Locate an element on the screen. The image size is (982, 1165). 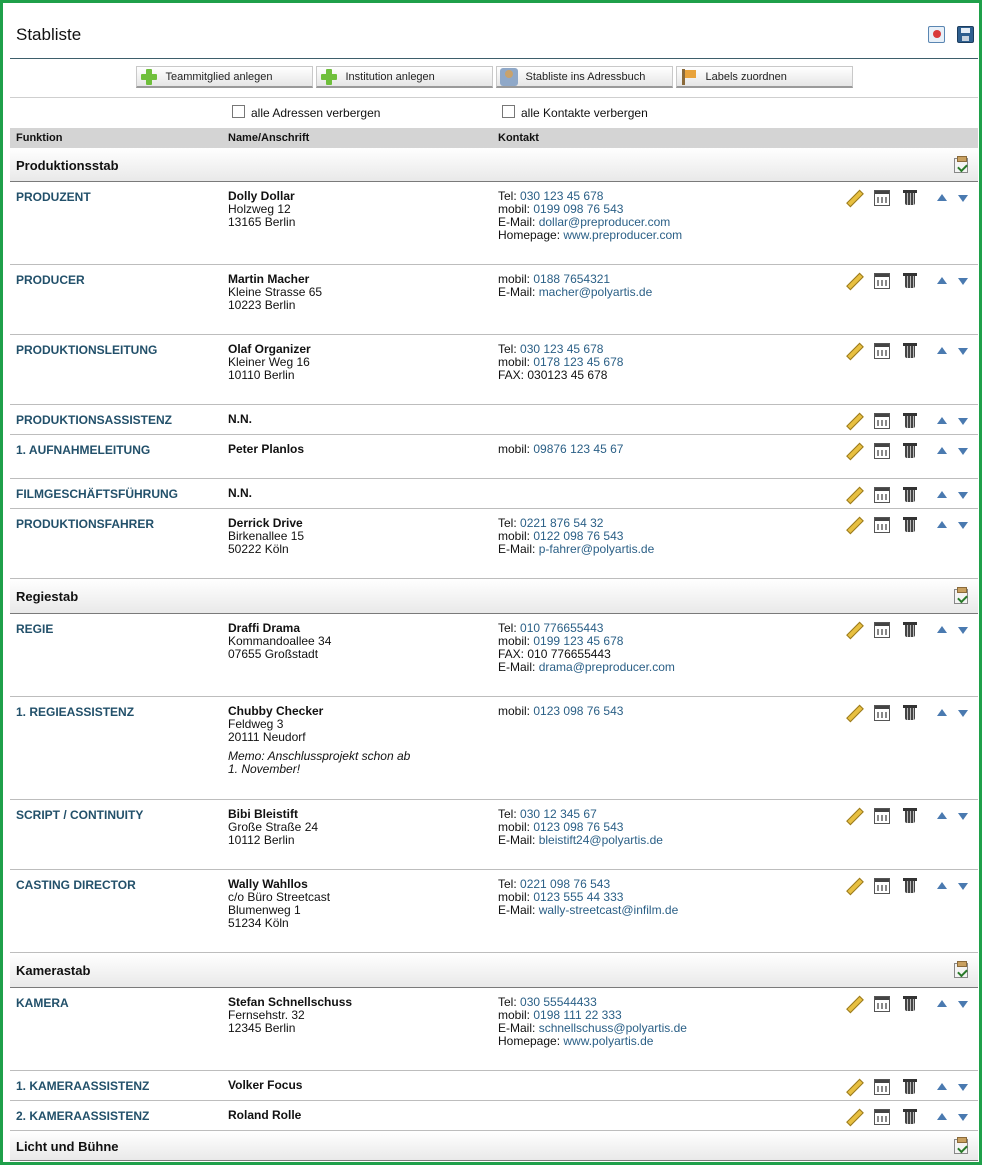
contact-value-link: drama@preproducer.com is located at coordinates (607, 667).